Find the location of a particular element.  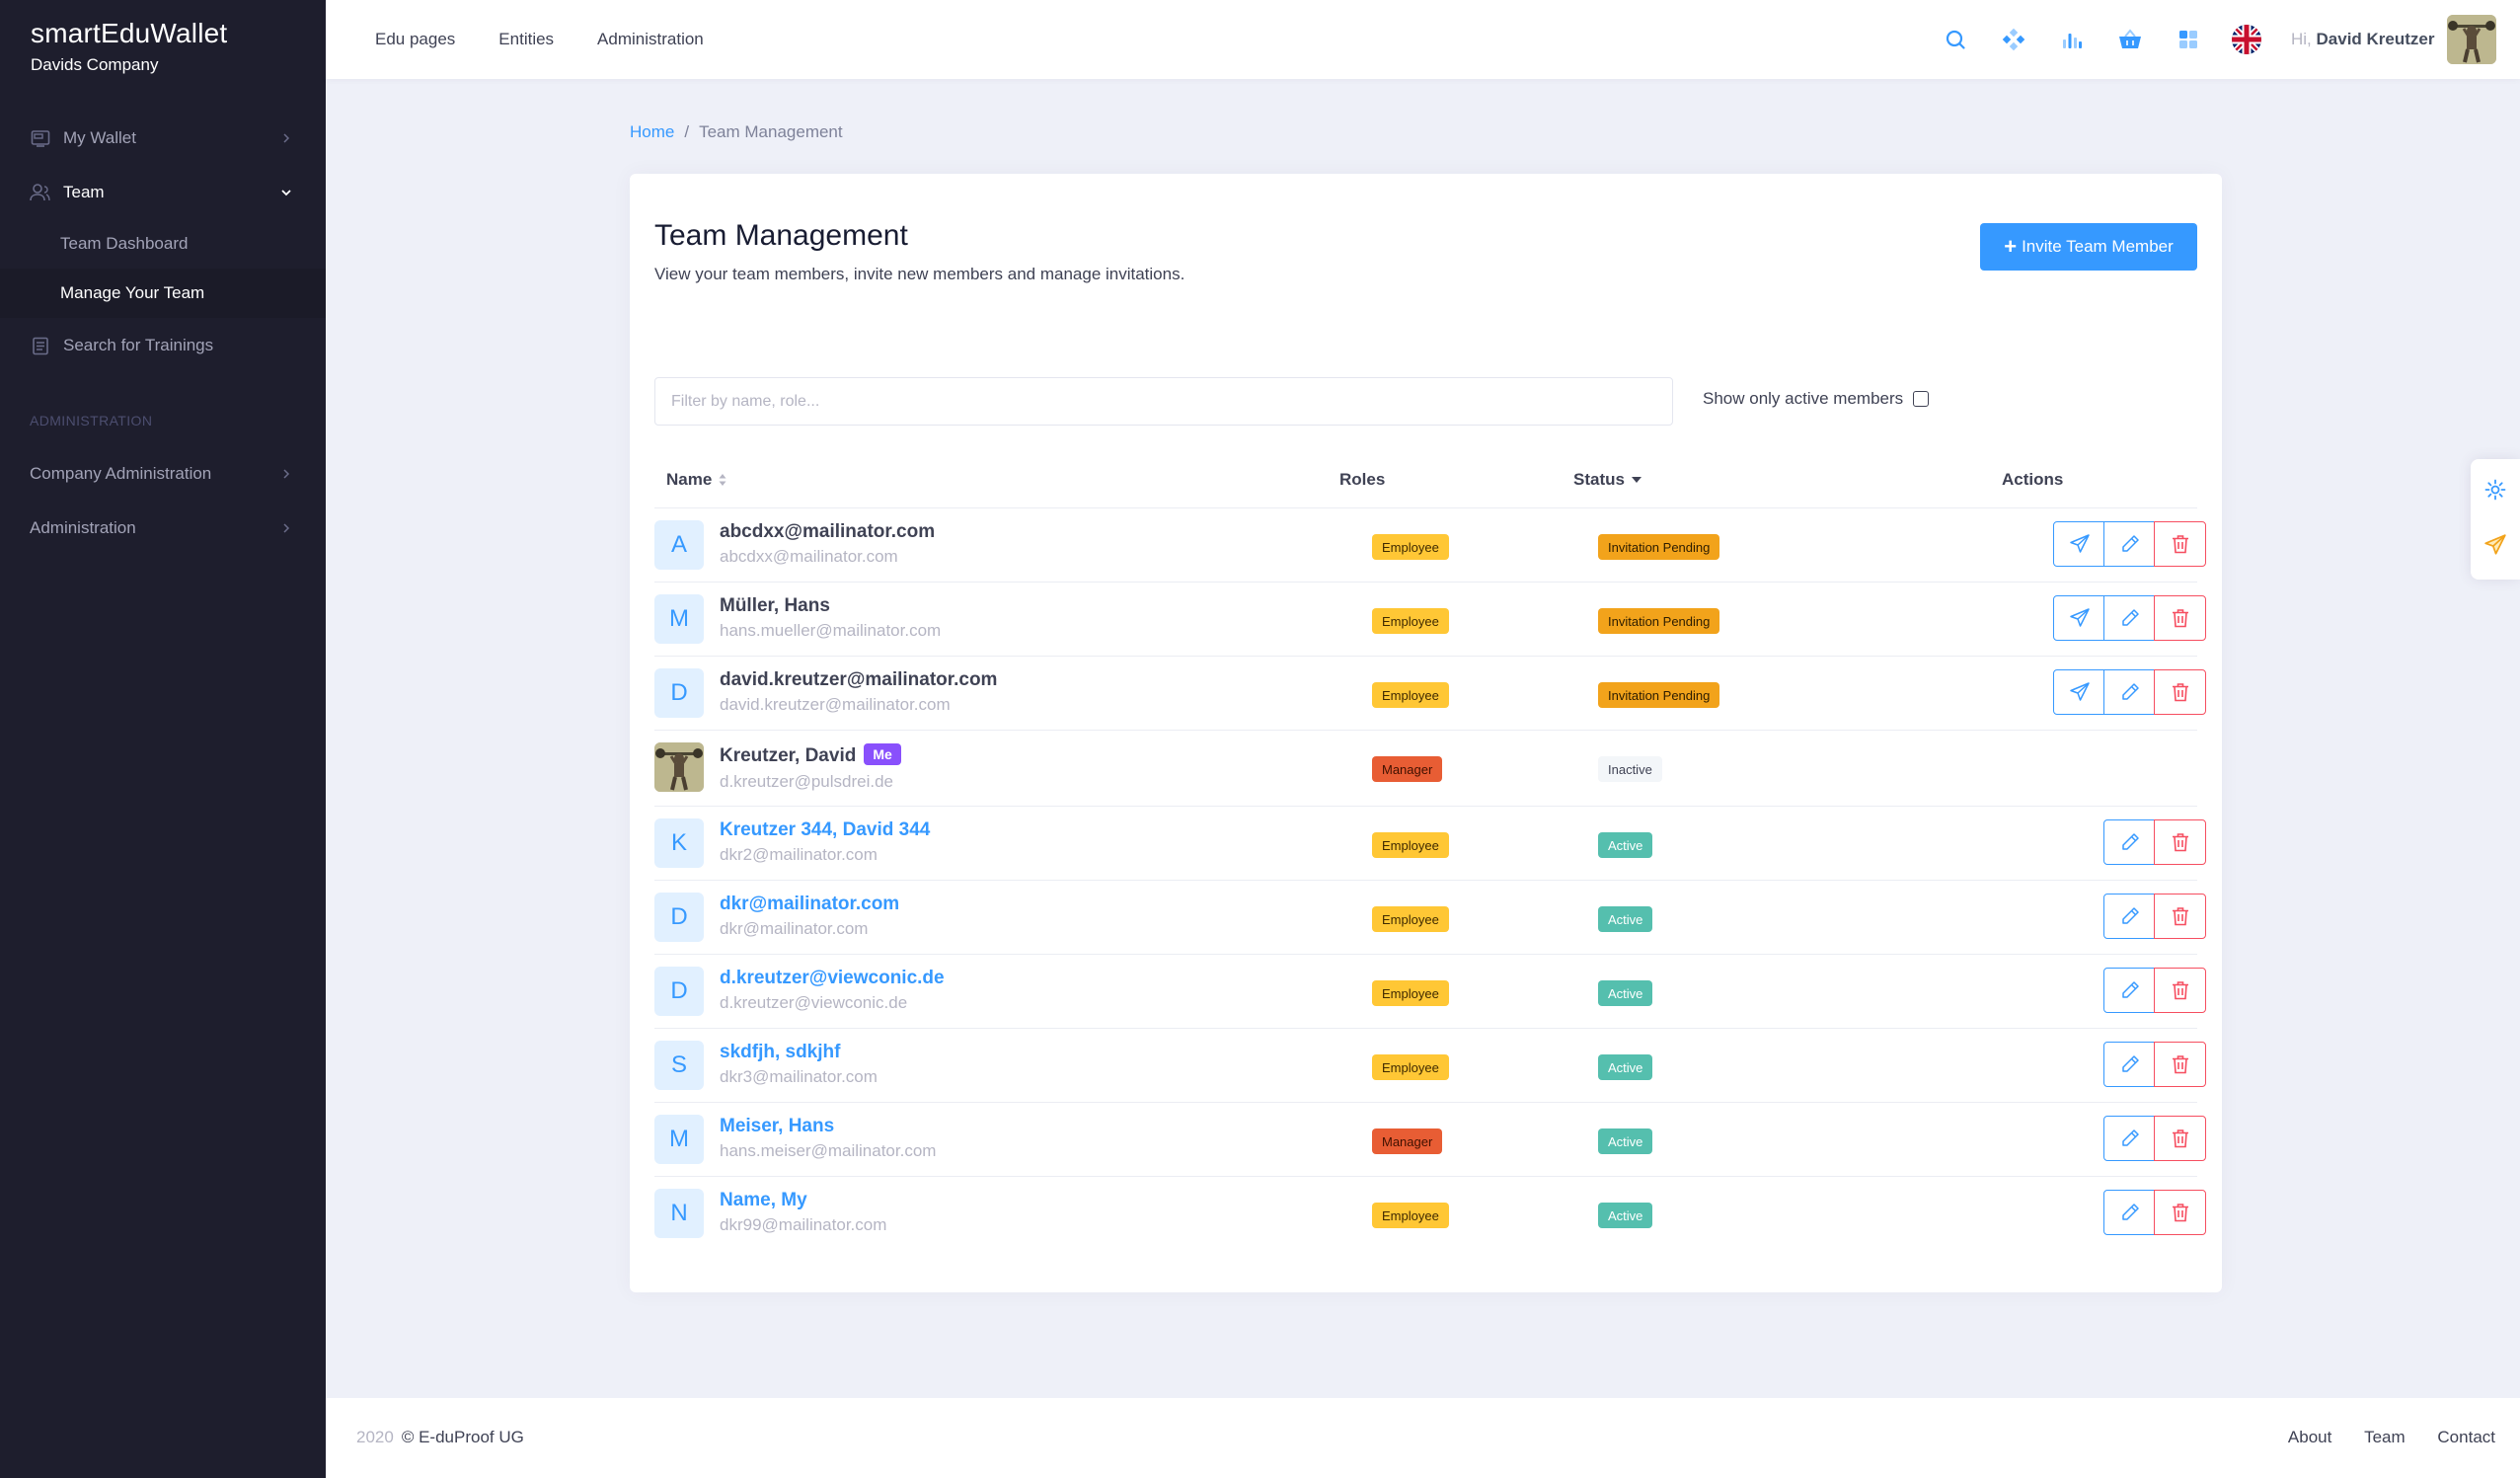

filter-input is located at coordinates (1163, 401).